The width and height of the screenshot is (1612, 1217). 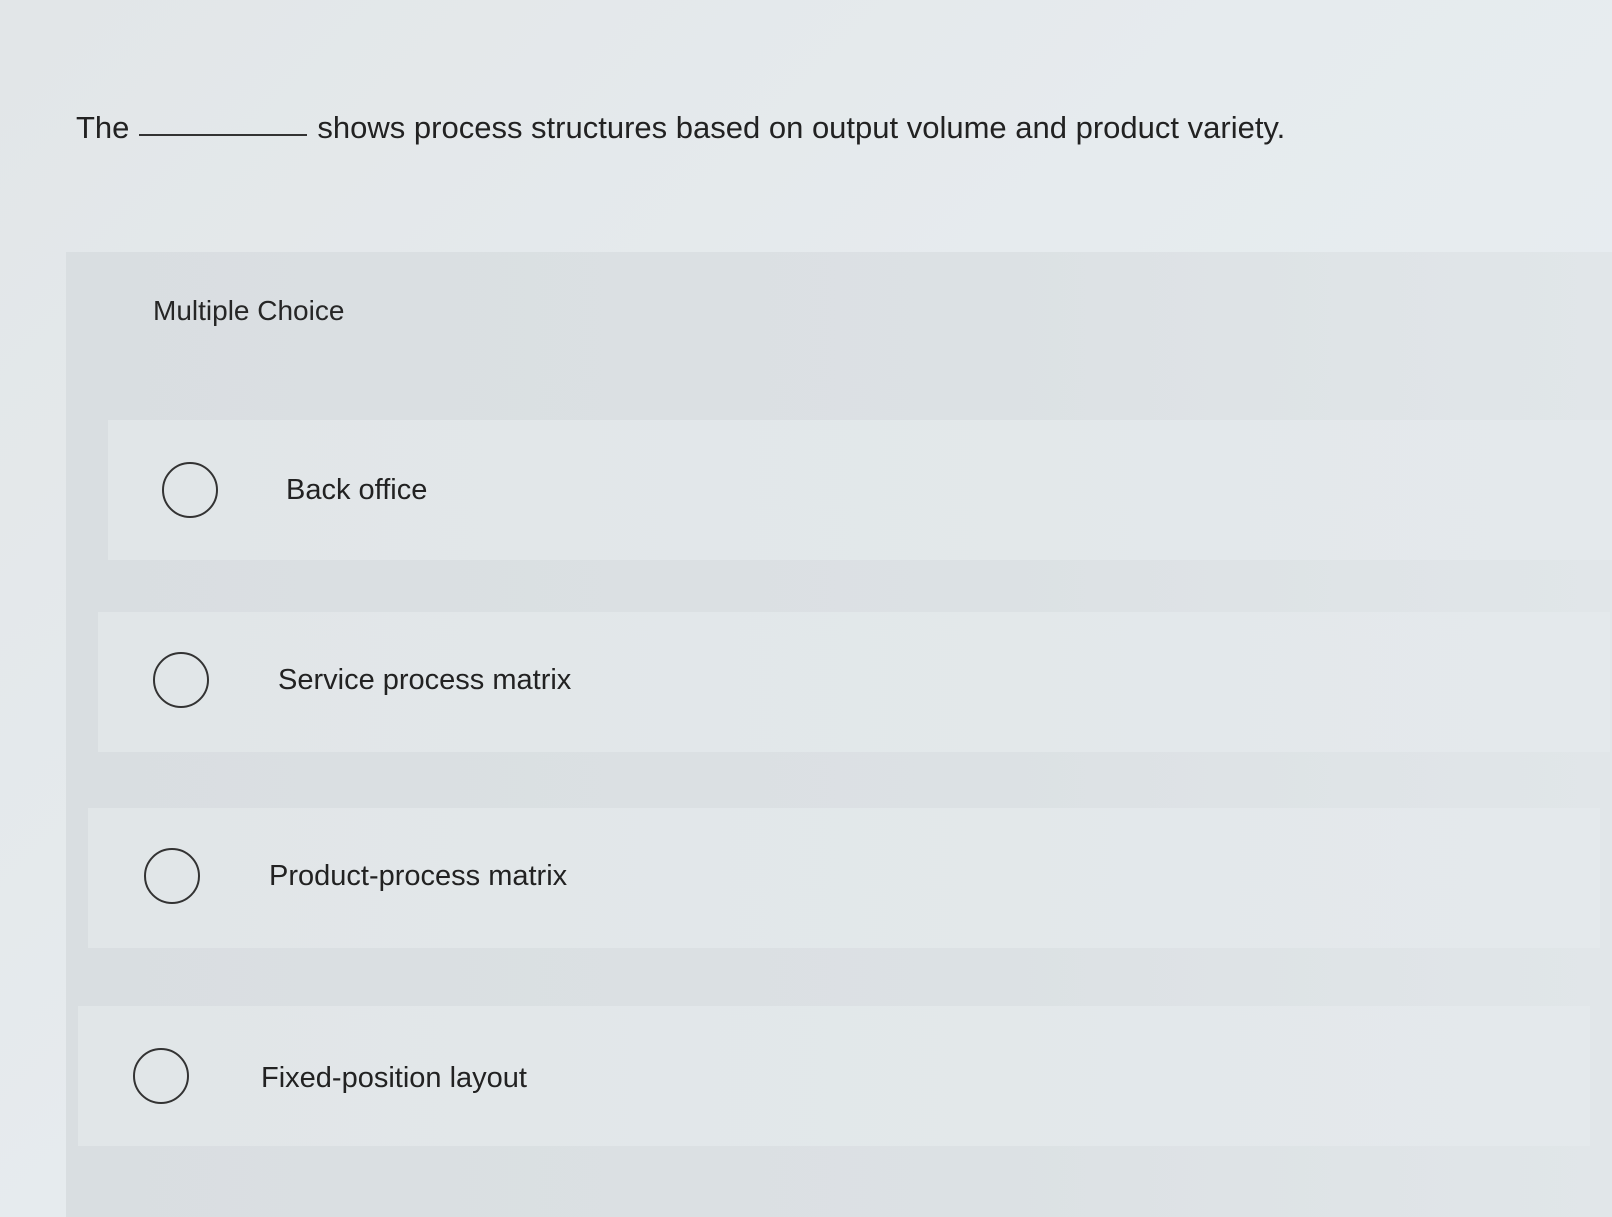 I want to click on choice-label: Fixed-position layout, so click(x=394, y=1078).